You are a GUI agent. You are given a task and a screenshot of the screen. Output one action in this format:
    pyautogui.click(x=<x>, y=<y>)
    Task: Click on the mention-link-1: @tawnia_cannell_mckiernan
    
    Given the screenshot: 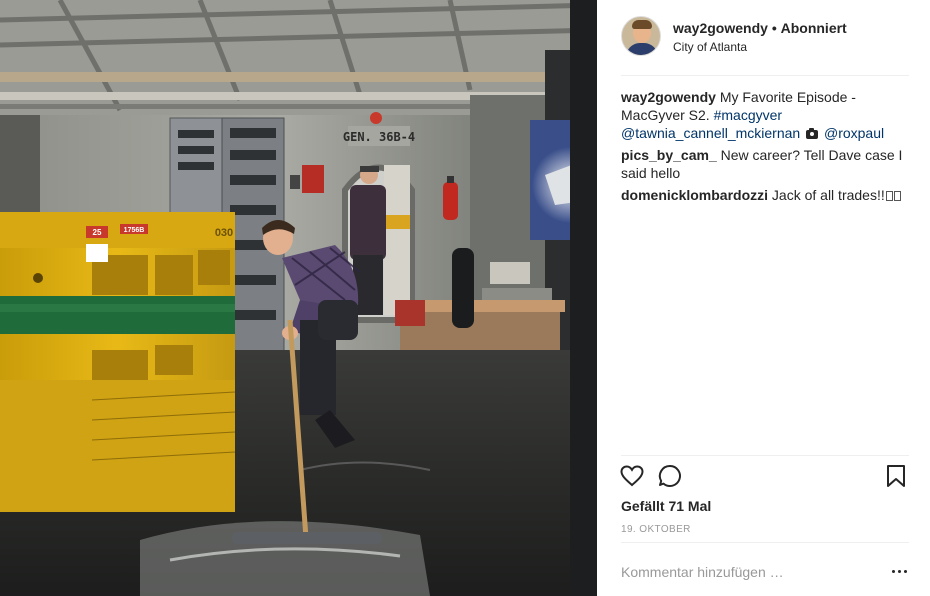 What is the action you would take?
    pyautogui.click(x=710, y=133)
    